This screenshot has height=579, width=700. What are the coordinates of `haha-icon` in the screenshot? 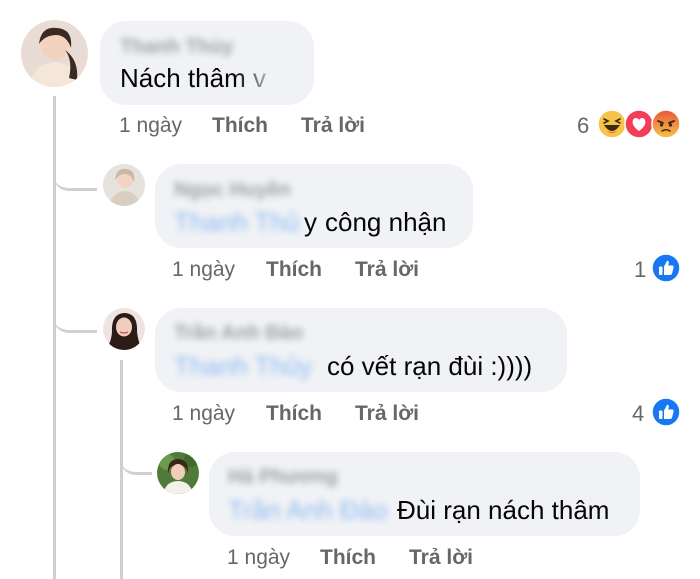 It's located at (612, 124).